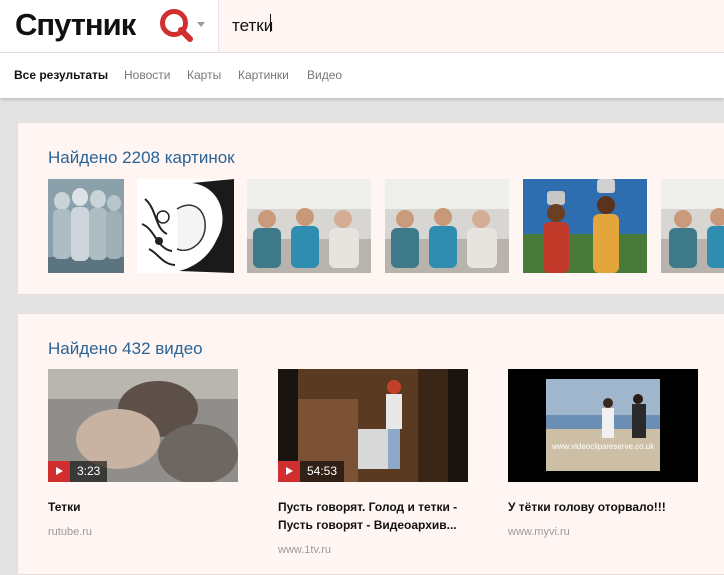  What do you see at coordinates (304, 550) in the screenshot?
I see `video-source: www.1tv.ru` at bounding box center [304, 550].